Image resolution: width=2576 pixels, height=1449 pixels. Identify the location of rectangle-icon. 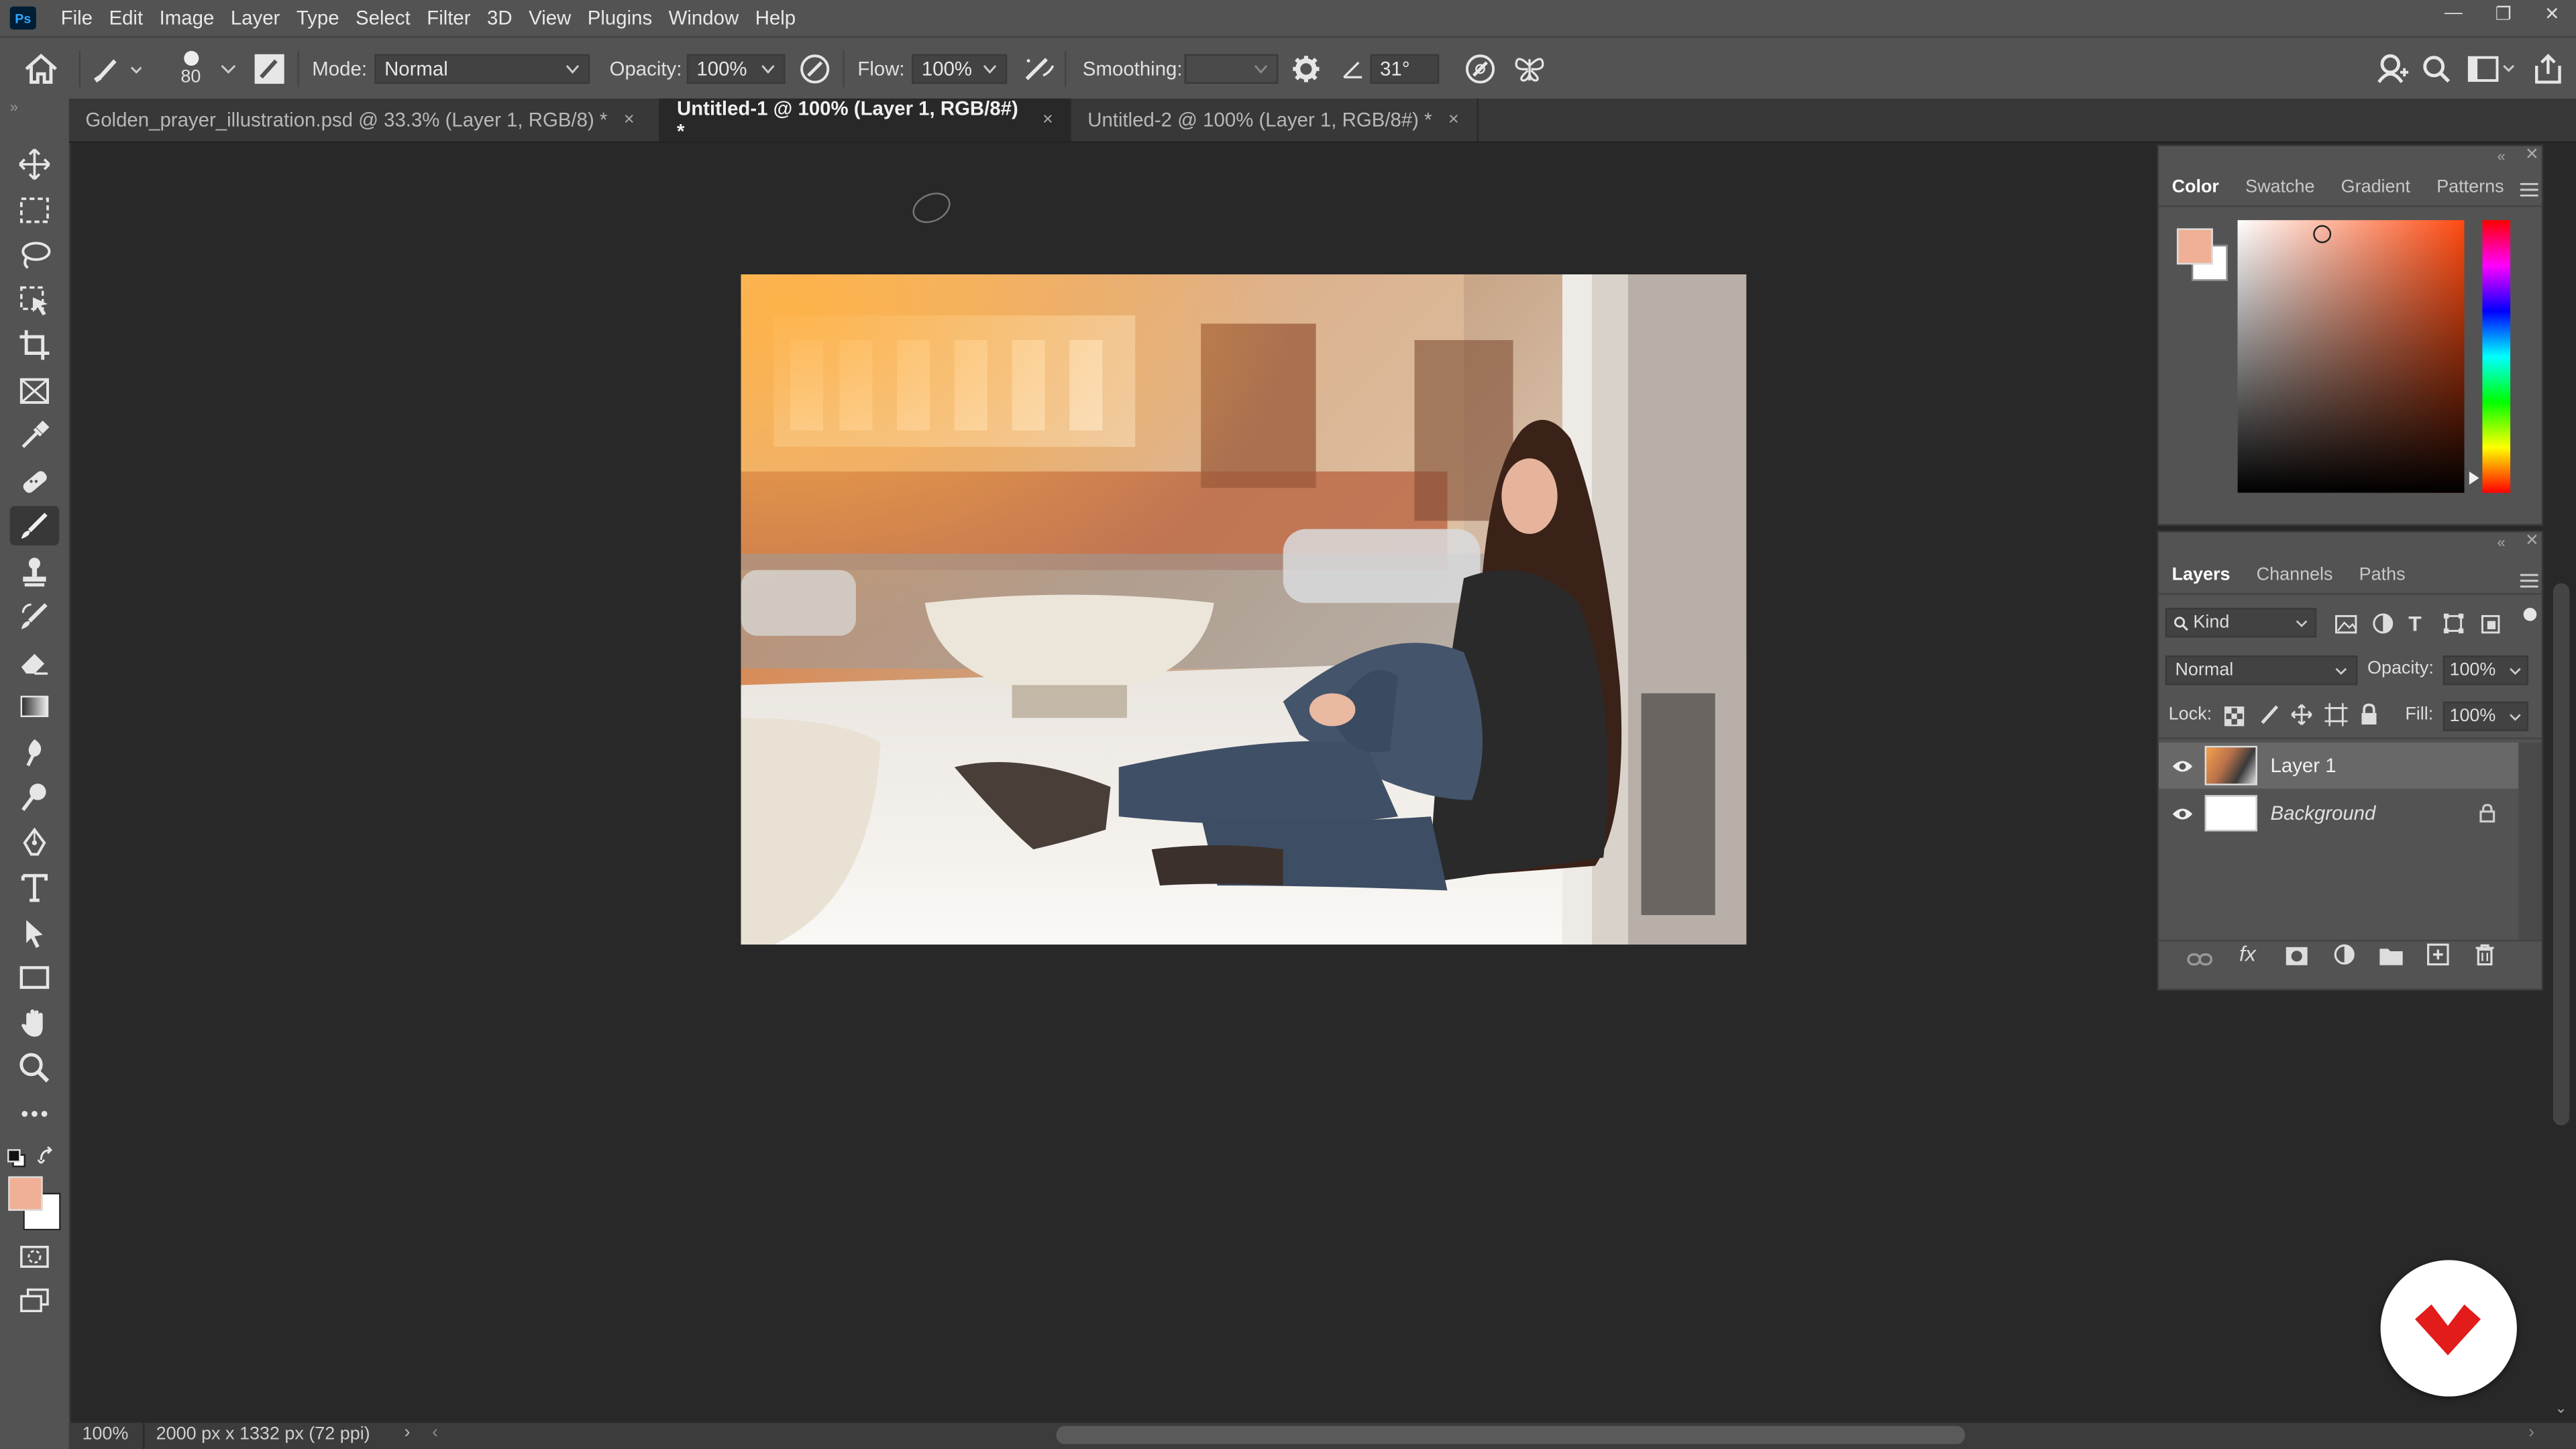
(34, 978).